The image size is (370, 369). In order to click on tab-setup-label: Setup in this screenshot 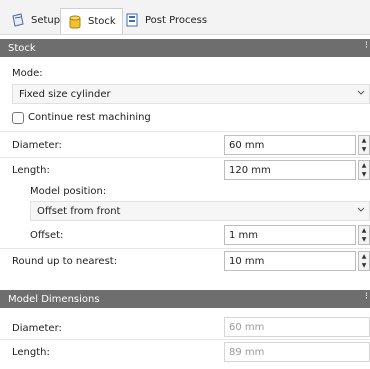, I will do `click(46, 20)`.